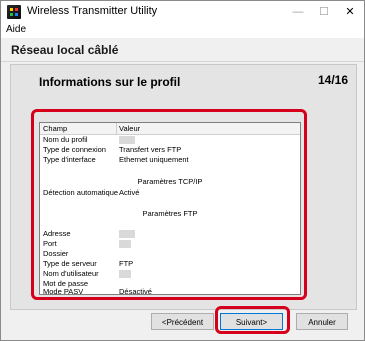 The width and height of the screenshot is (365, 341). What do you see at coordinates (298, 12) in the screenshot?
I see `minimize-button: —` at bounding box center [298, 12].